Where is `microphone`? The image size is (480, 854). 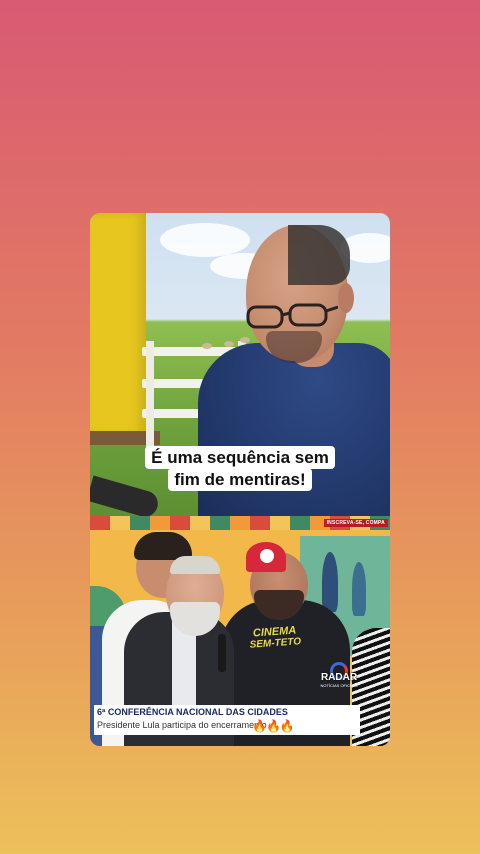
microphone is located at coordinates (222, 653).